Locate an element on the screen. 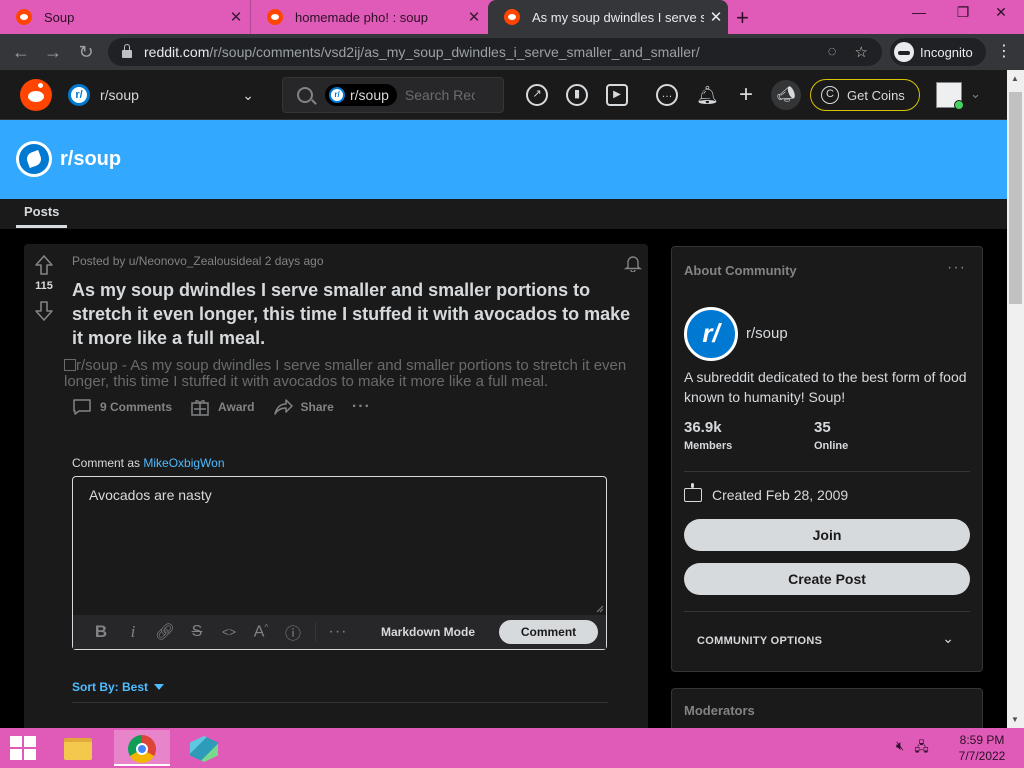 Image resolution: width=1024 pixels, height=768 pixels. italic-icon: i is located at coordinates (133, 632).